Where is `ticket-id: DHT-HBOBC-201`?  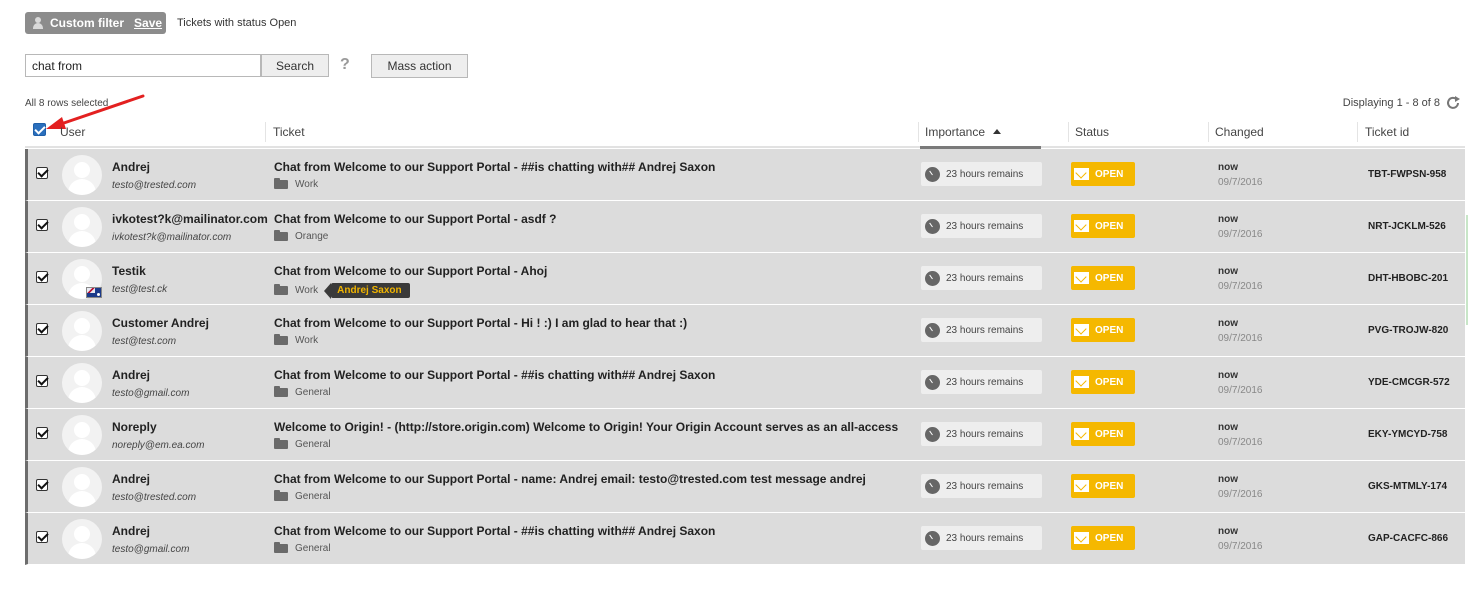 ticket-id: DHT-HBOBC-201 is located at coordinates (1408, 278).